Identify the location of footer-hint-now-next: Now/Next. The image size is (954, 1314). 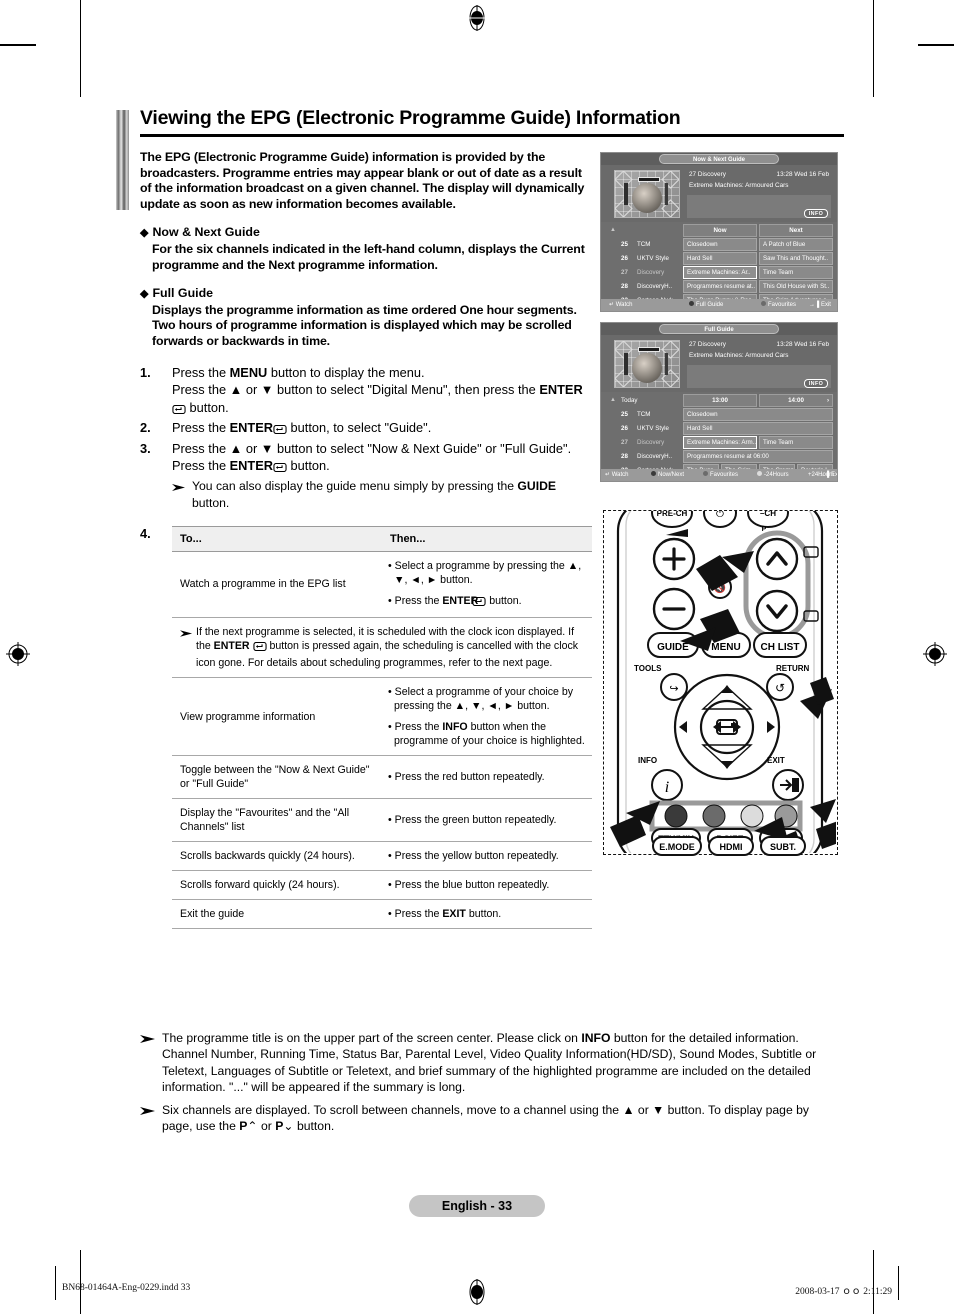
(667, 475).